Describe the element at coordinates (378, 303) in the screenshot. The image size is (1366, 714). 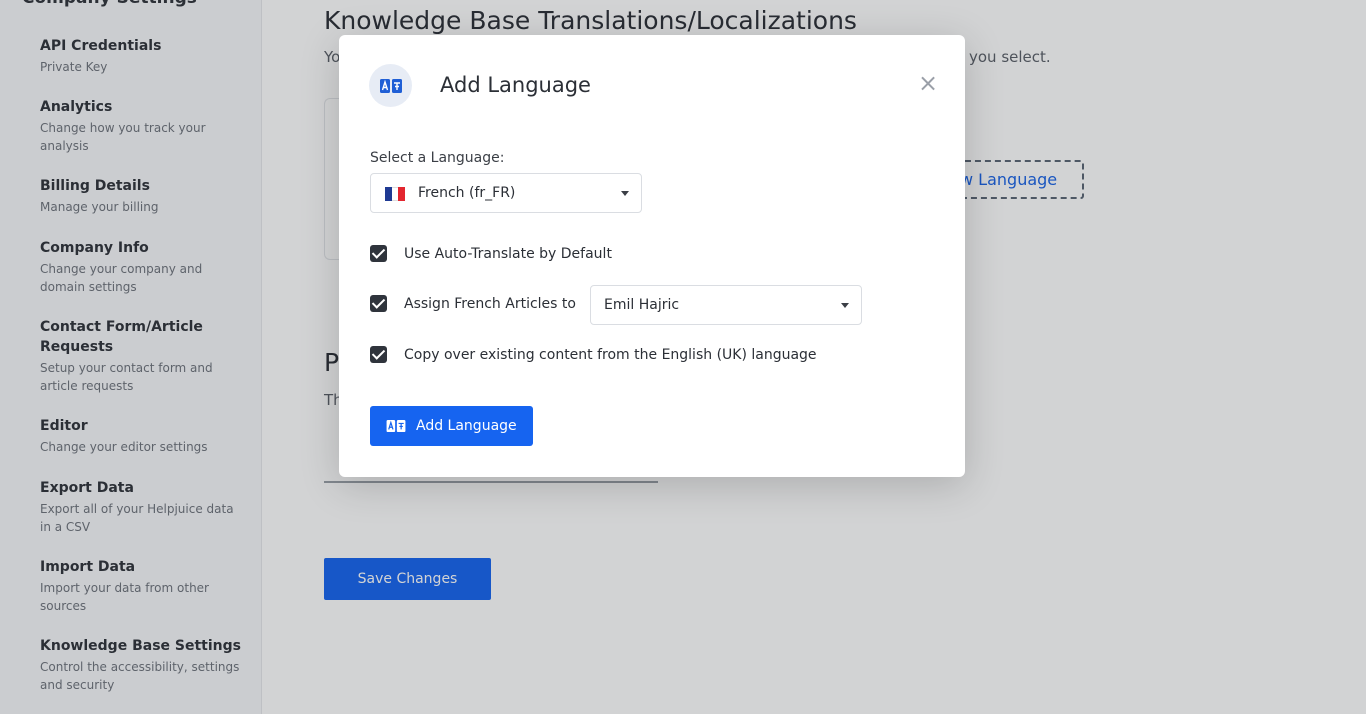
I see `assign-articles-checkbox` at that location.